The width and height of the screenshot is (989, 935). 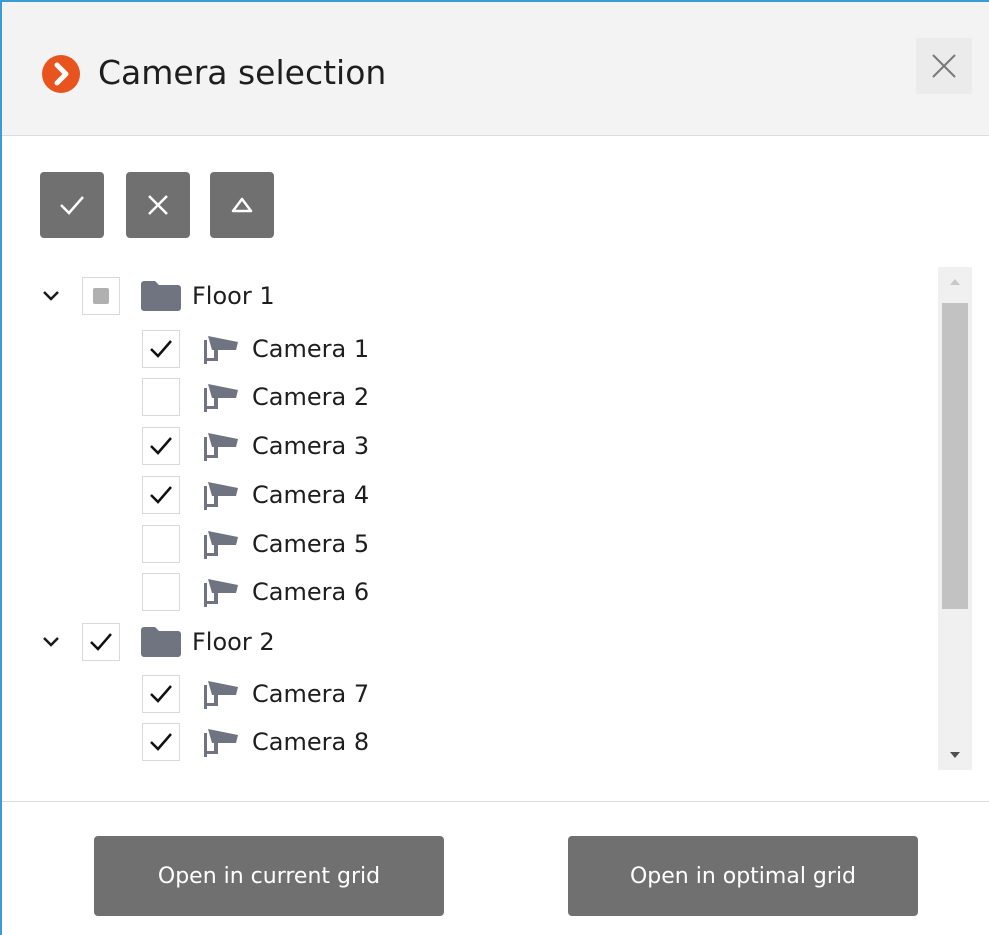 I want to click on camera-label: Camera 4, so click(x=311, y=495).